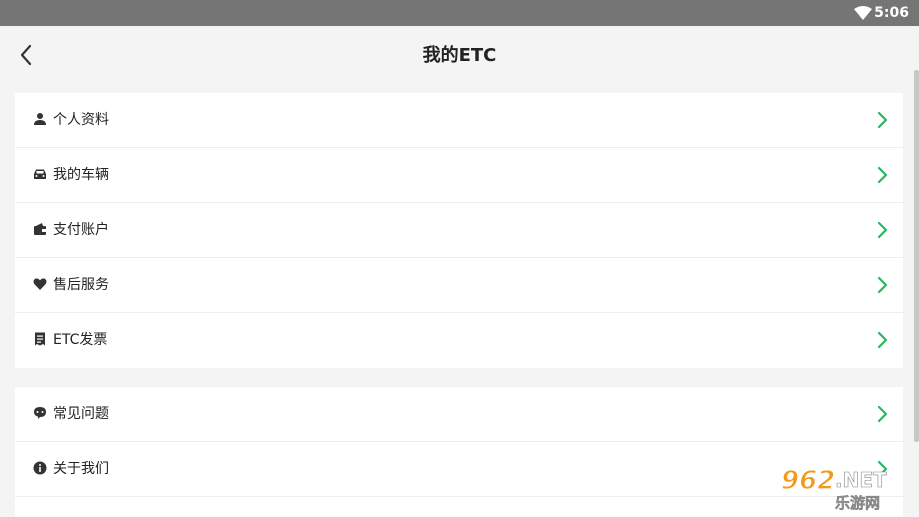  I want to click on scrollbar, so click(916, 256).